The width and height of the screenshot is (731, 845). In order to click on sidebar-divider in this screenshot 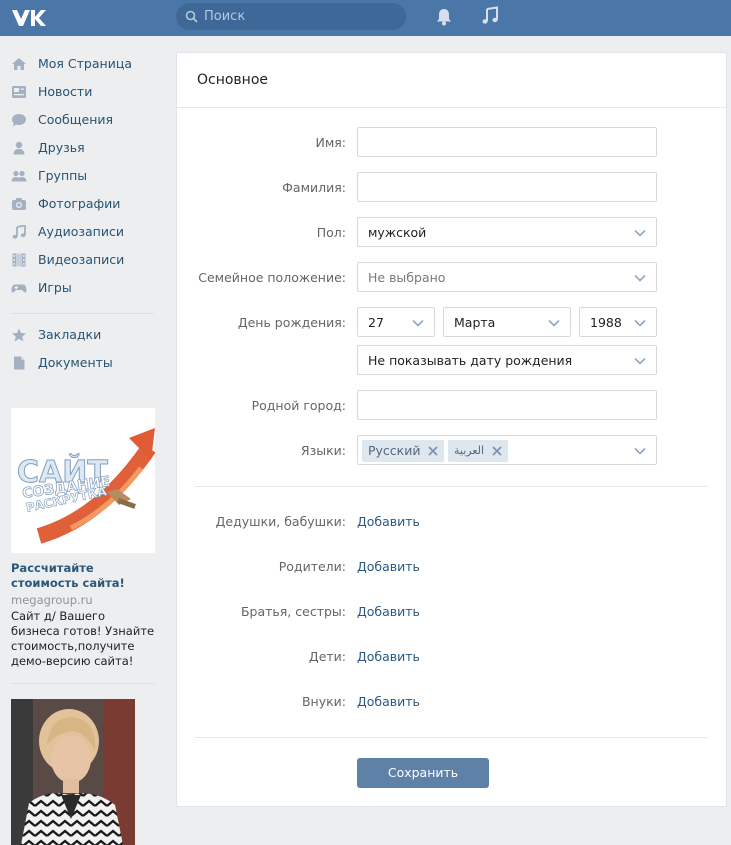, I will do `click(82, 313)`.